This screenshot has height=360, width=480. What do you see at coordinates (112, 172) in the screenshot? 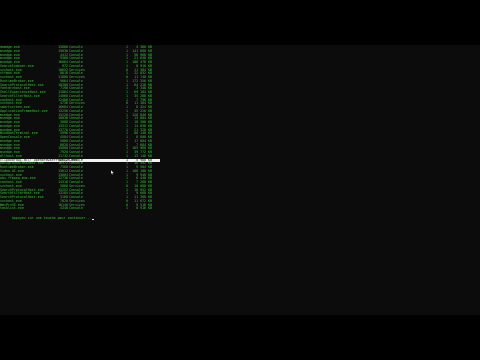
I see `mouse-pointer-icon` at bounding box center [112, 172].